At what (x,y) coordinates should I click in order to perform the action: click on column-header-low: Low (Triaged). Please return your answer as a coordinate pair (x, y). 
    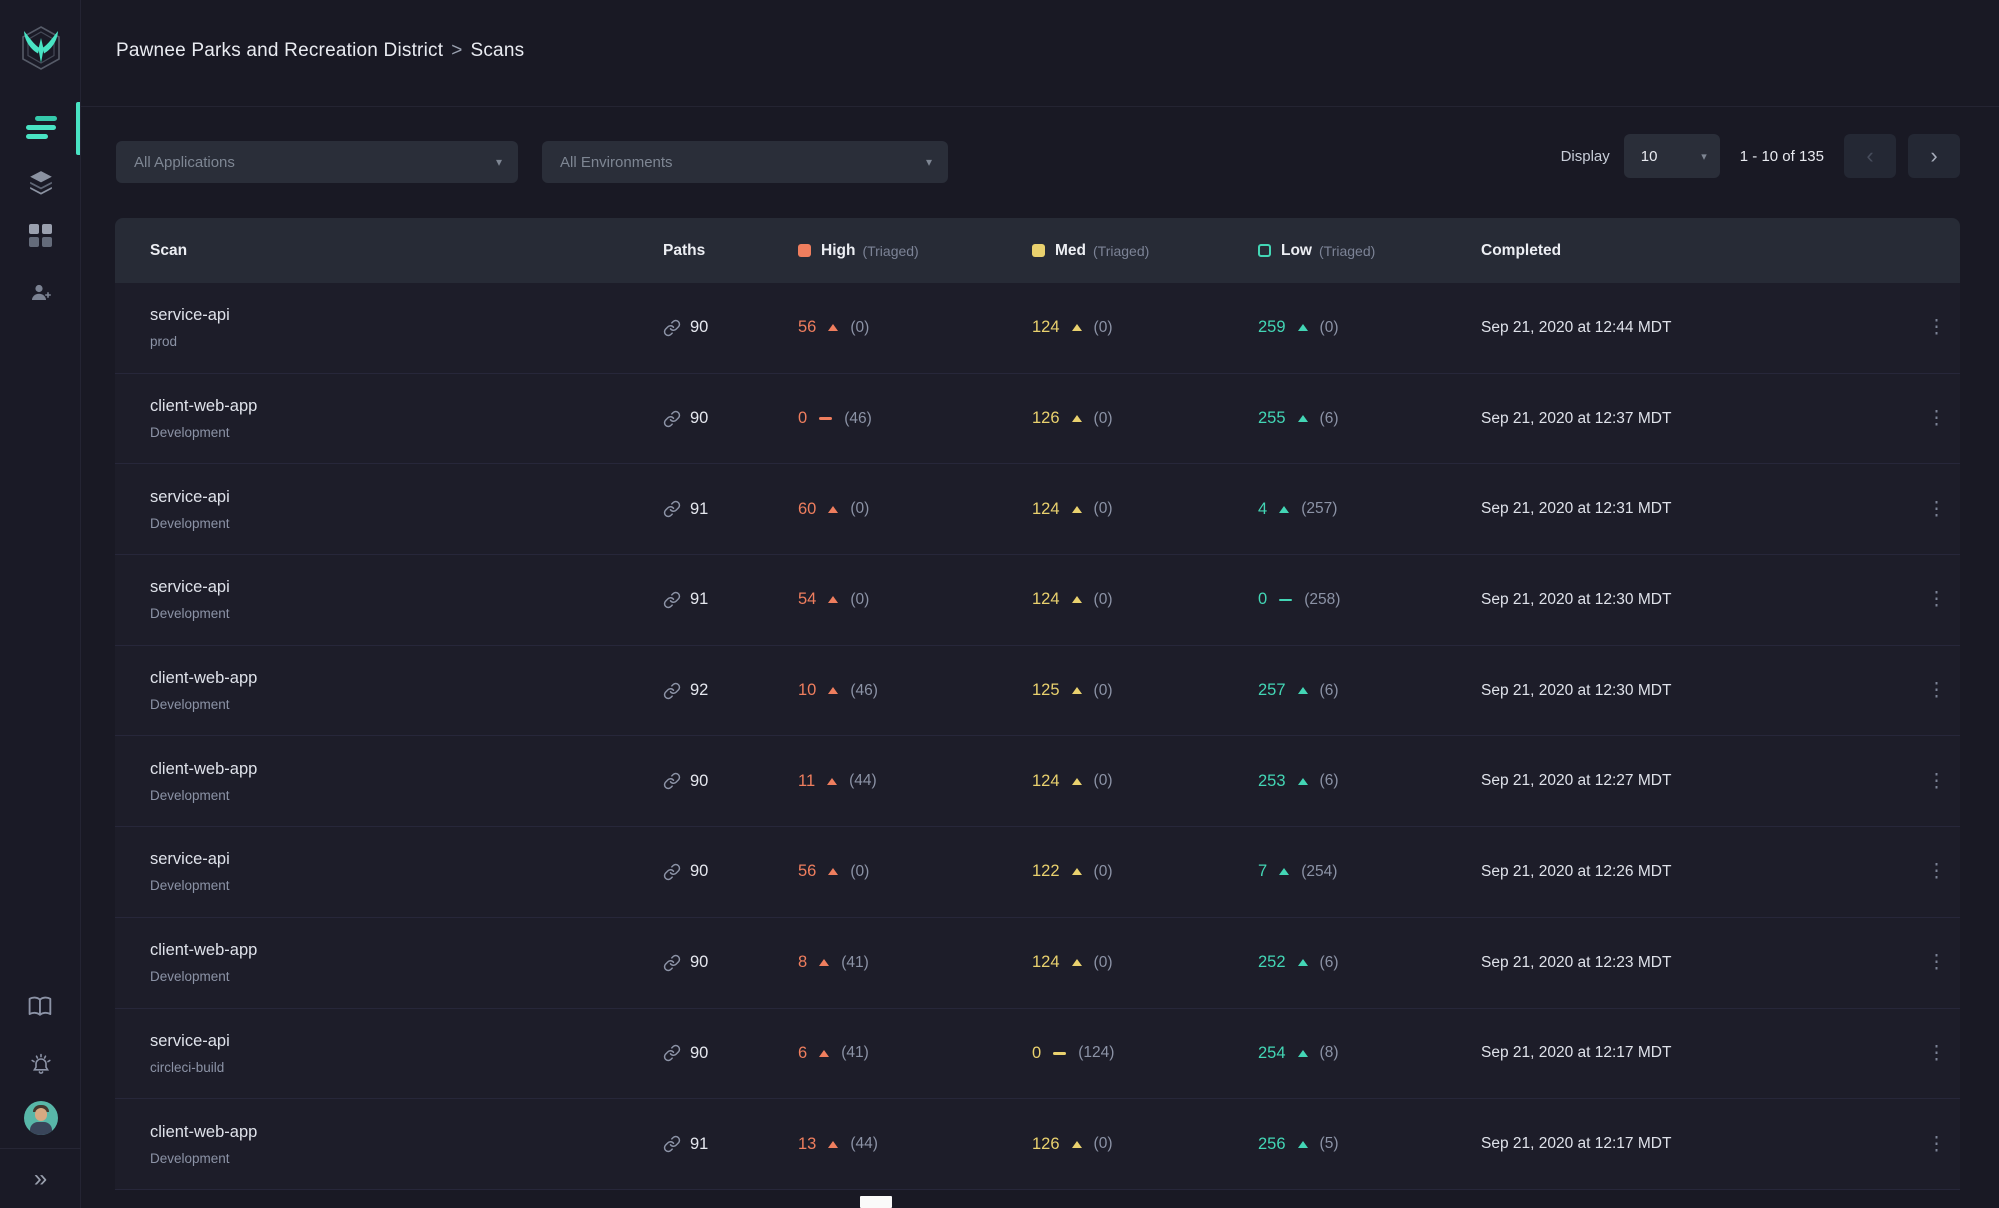
    Looking at the image, I should click on (1369, 251).